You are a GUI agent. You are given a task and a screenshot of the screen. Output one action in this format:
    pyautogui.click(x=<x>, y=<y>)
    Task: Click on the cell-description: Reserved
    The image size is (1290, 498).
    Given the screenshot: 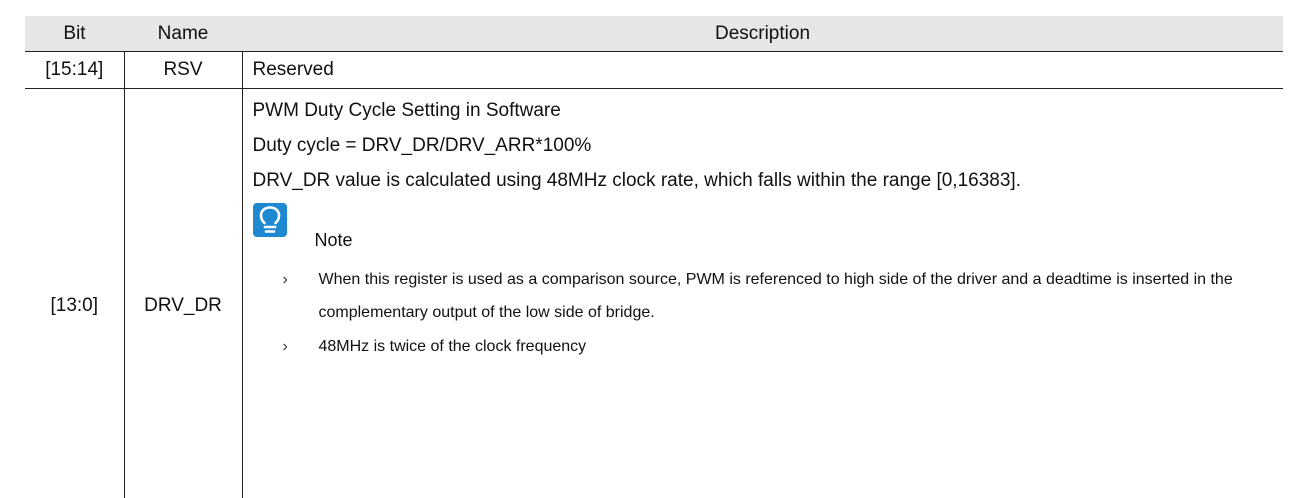 What is the action you would take?
    pyautogui.click(x=762, y=70)
    